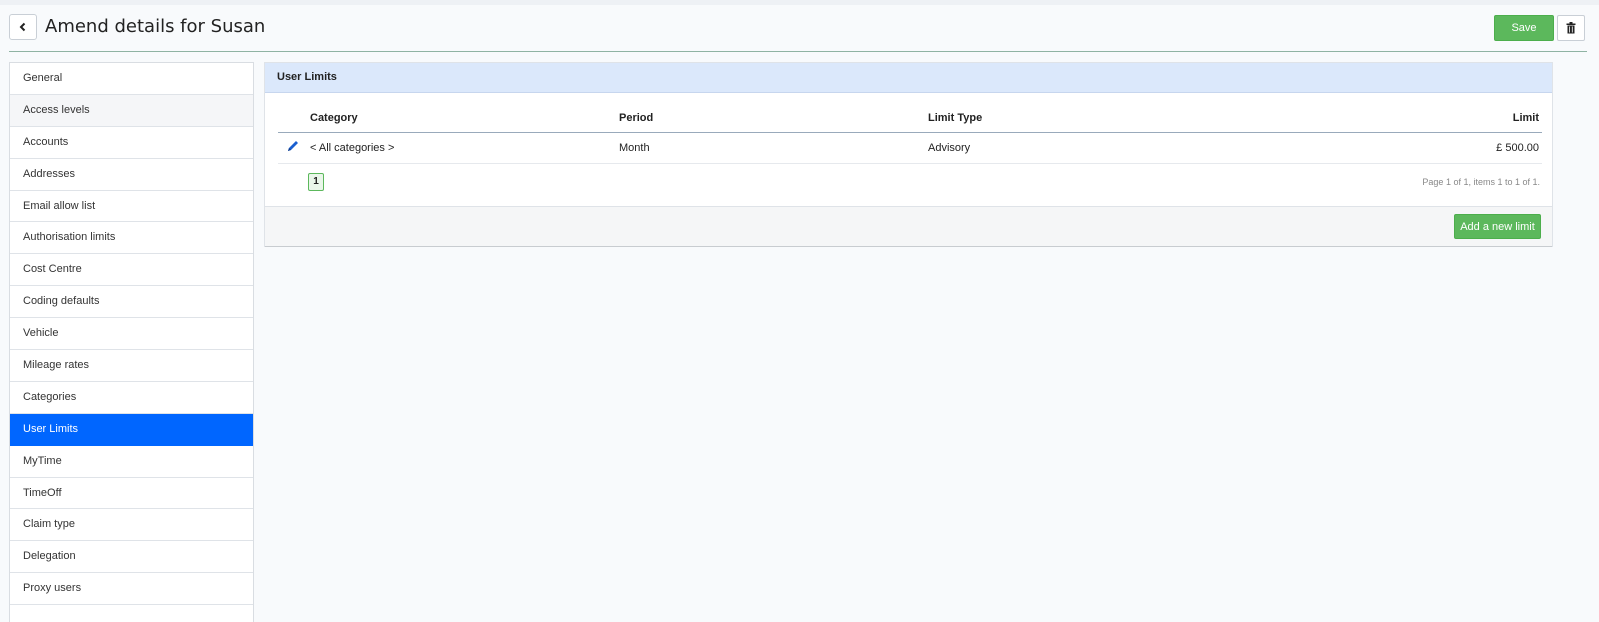  Describe the element at coordinates (1497, 226) in the screenshot. I see `add-new-limit-button: Add a new limit` at that location.